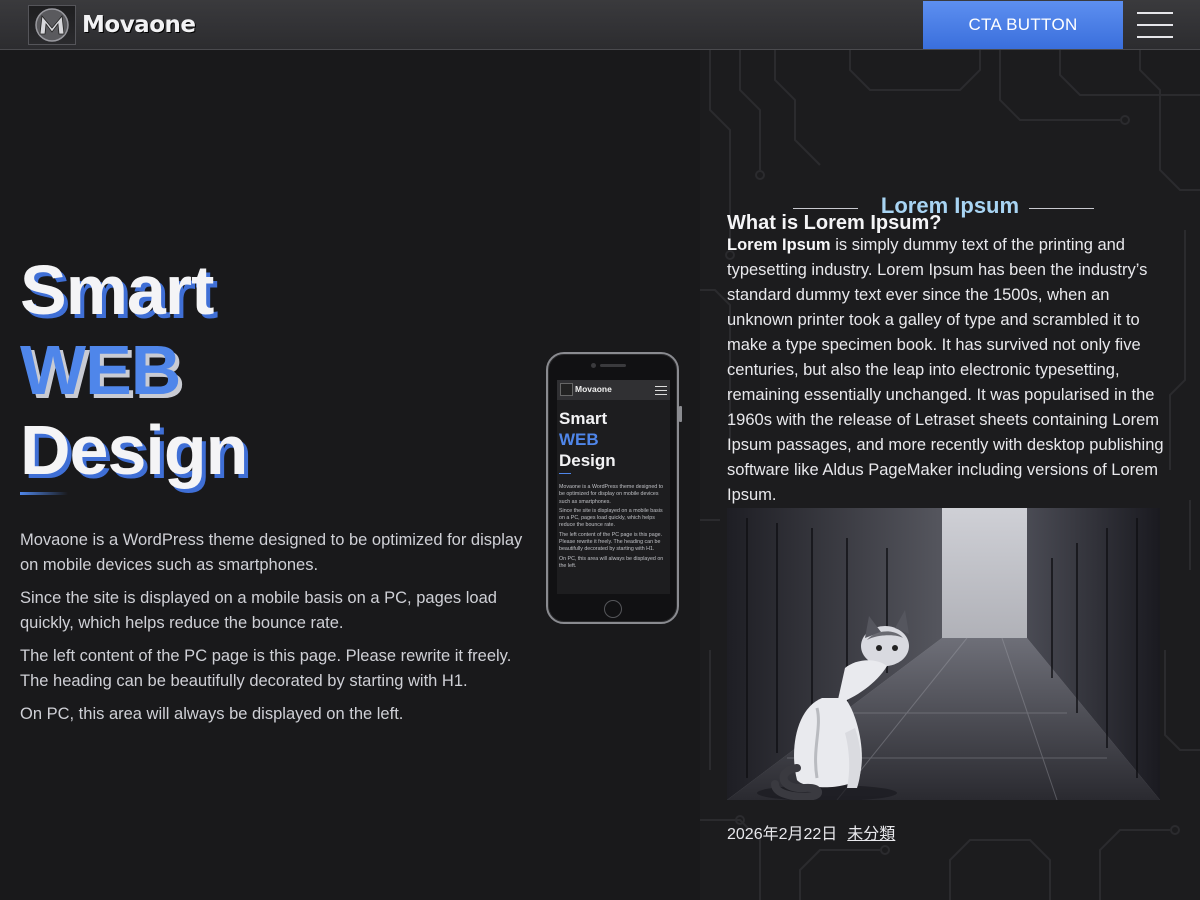 The height and width of the screenshot is (900, 1200). I want to click on phone-brand: Movaone, so click(593, 389).